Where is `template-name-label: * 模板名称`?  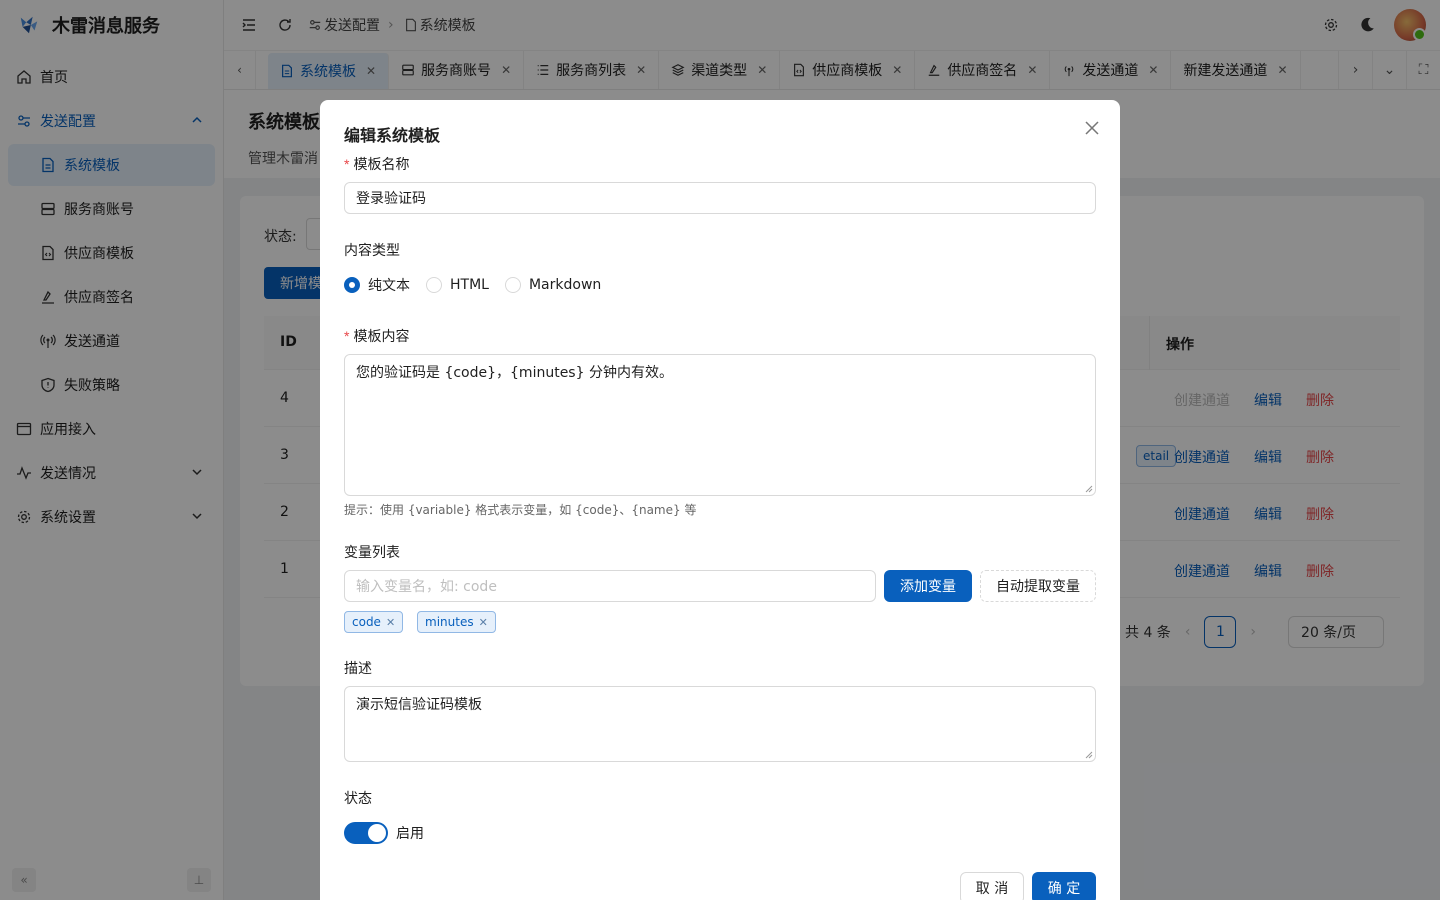
template-name-label: * 模板名称 is located at coordinates (376, 164).